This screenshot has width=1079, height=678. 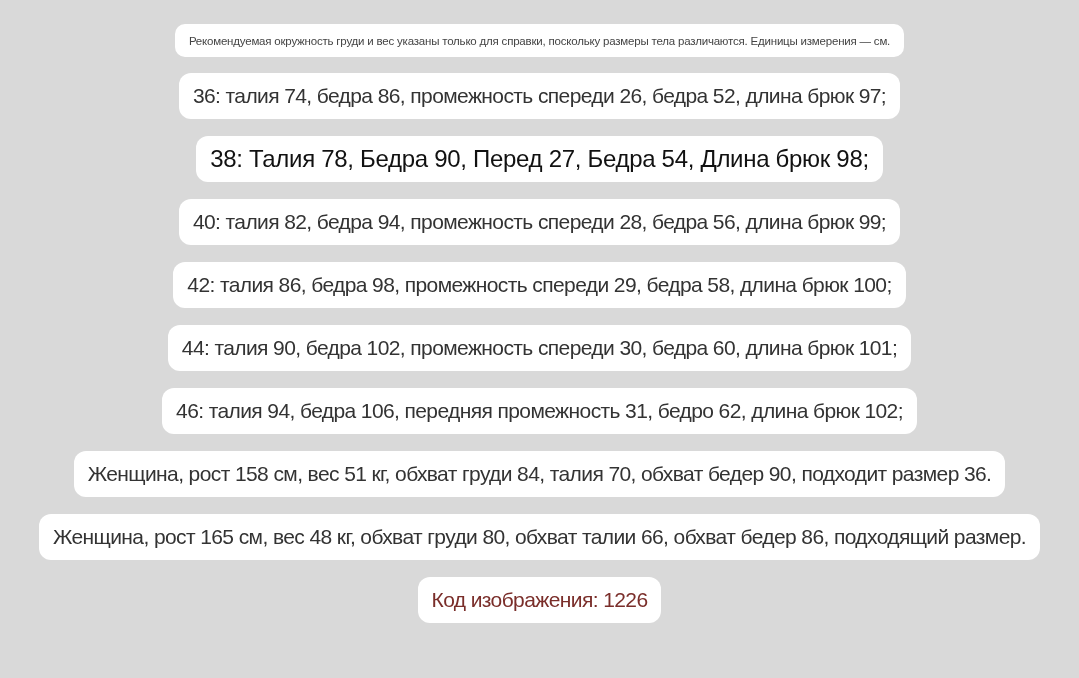 What do you see at coordinates (539, 285) in the screenshot?
I see `size-text: 42: талия 86, бедра 98, промежность спереди 29, бедра 58, длина брюк 100;` at bounding box center [539, 285].